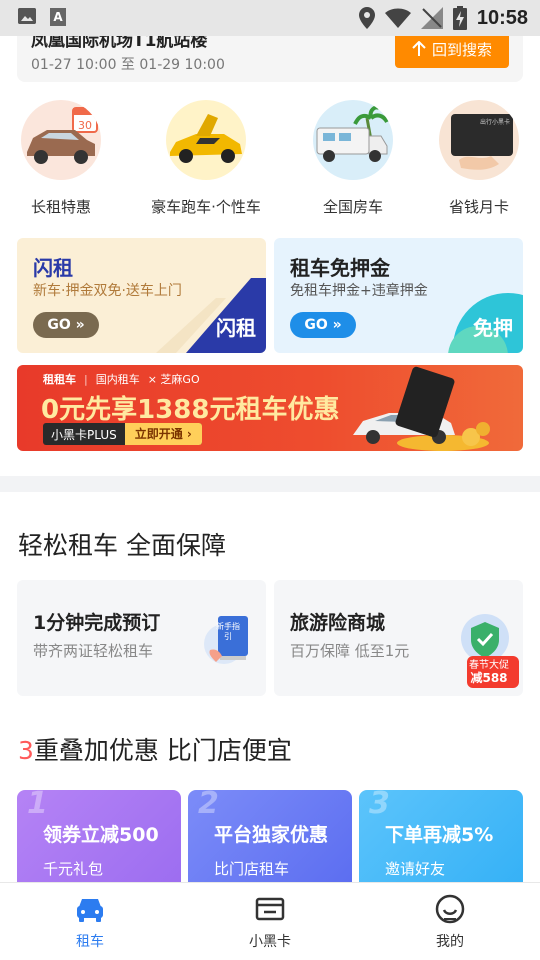  I want to click on promo-badge-line2: 减588, so click(489, 678).